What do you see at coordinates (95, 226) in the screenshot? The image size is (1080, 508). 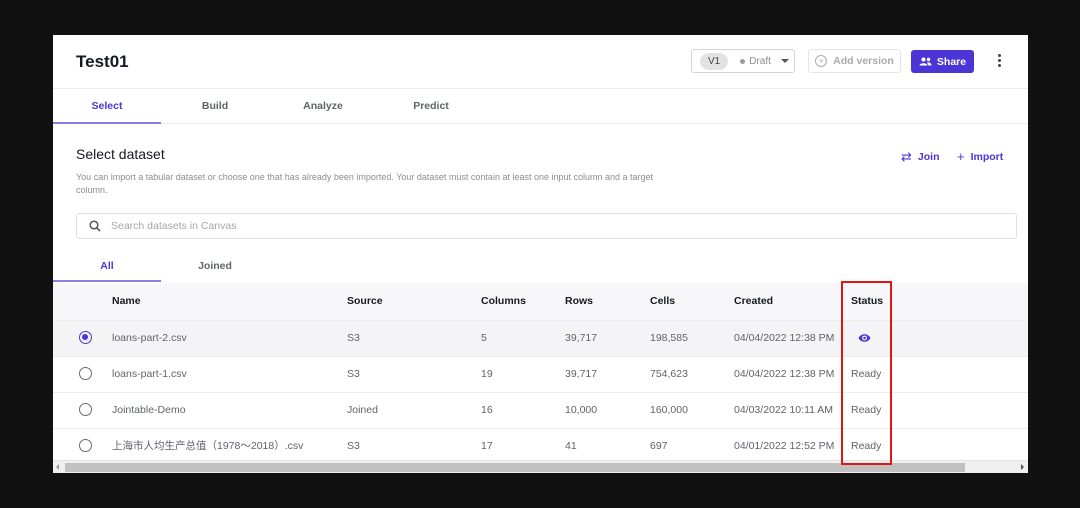 I see `search-icon` at bounding box center [95, 226].